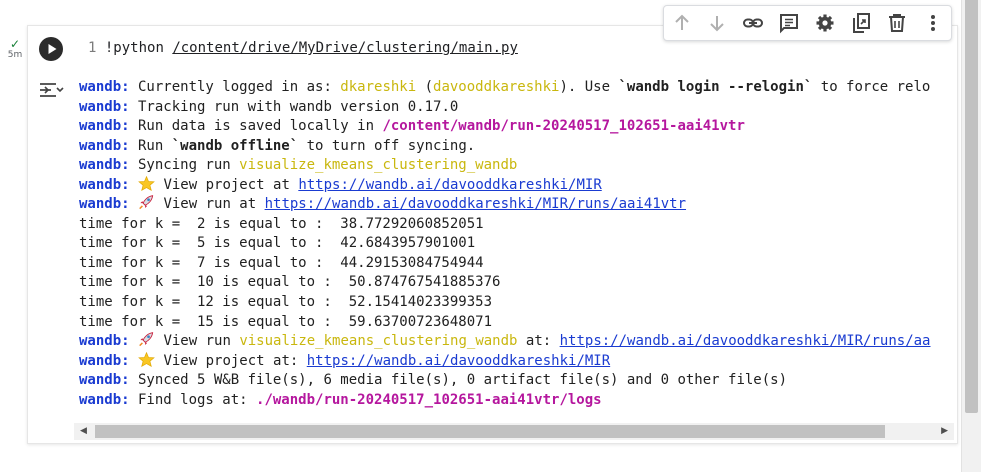 The image size is (981, 472). I want to click on cell-settings-button, so click(825, 23).